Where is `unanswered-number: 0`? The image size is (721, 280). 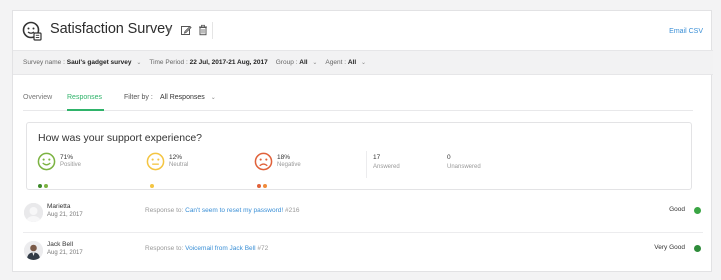
unanswered-number: 0 is located at coordinates (449, 157).